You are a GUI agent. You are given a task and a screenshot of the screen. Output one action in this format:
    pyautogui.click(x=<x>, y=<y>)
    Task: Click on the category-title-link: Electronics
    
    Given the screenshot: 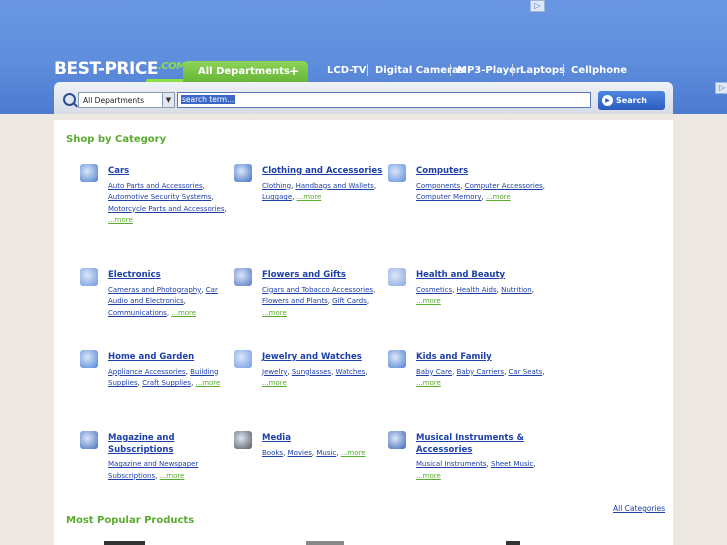 What is the action you would take?
    pyautogui.click(x=173, y=276)
    